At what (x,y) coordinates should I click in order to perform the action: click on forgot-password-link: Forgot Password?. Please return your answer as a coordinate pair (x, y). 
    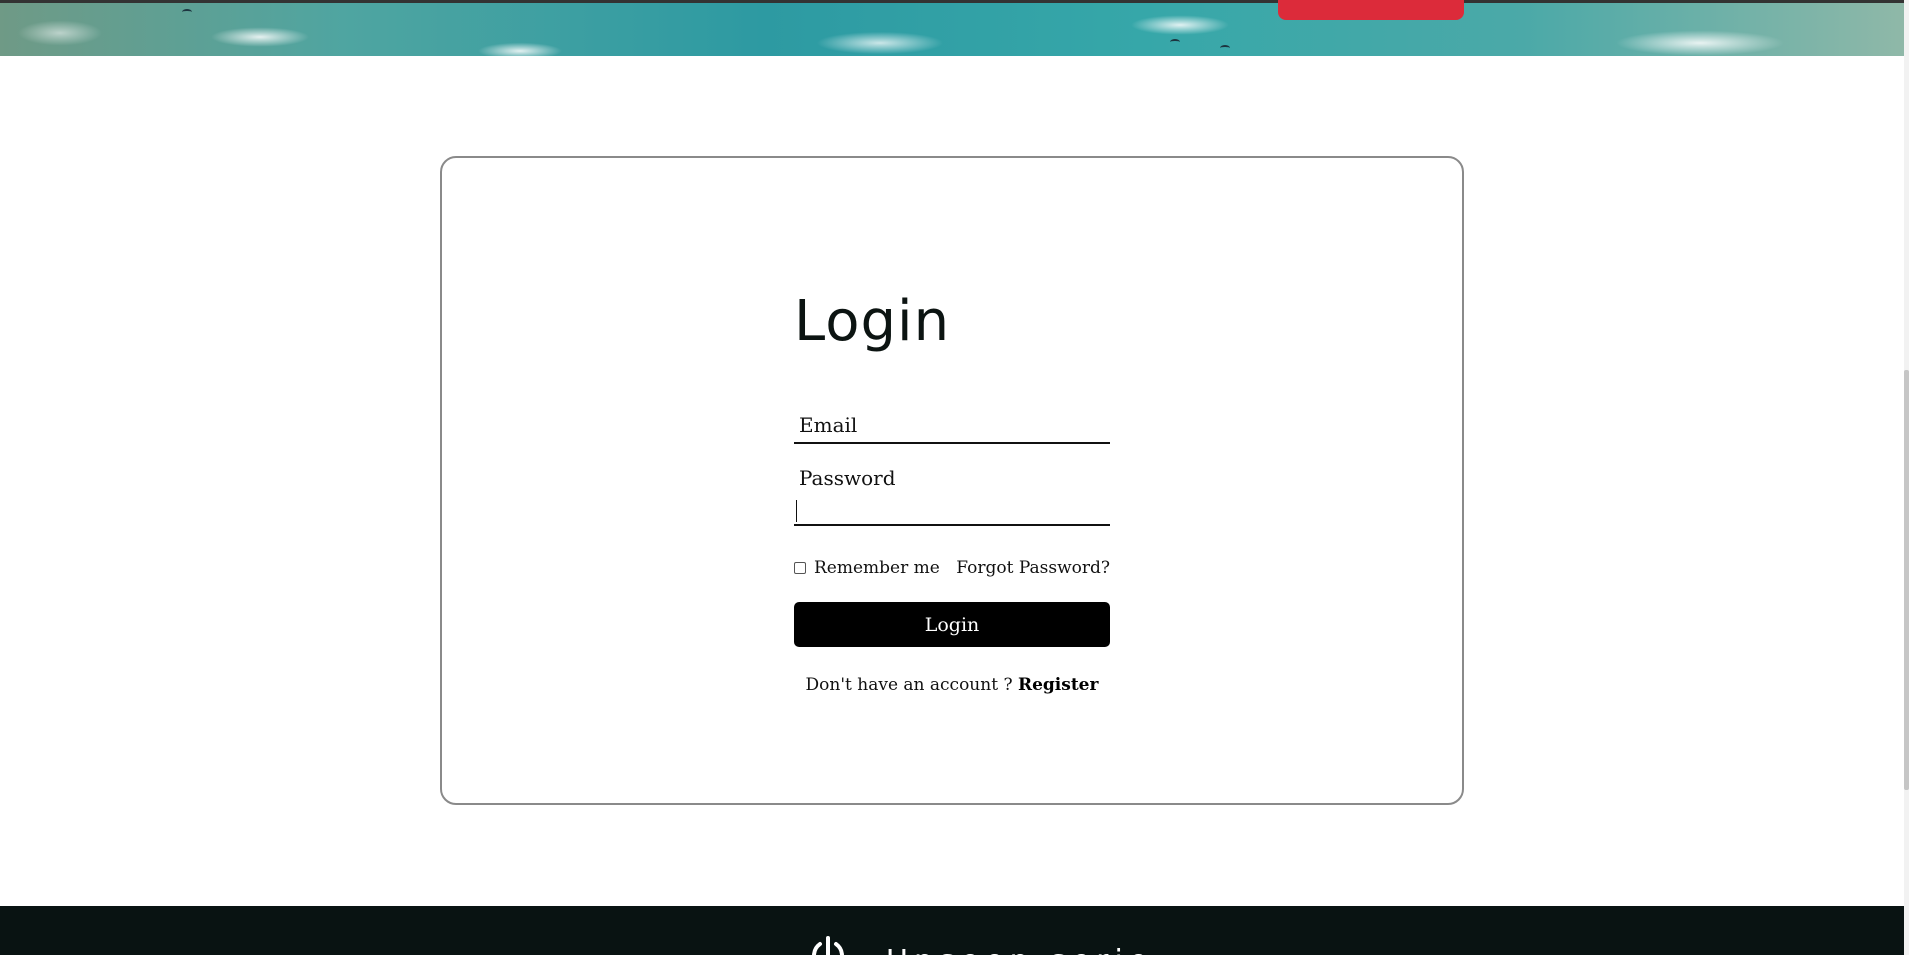
    Looking at the image, I should click on (1033, 568).